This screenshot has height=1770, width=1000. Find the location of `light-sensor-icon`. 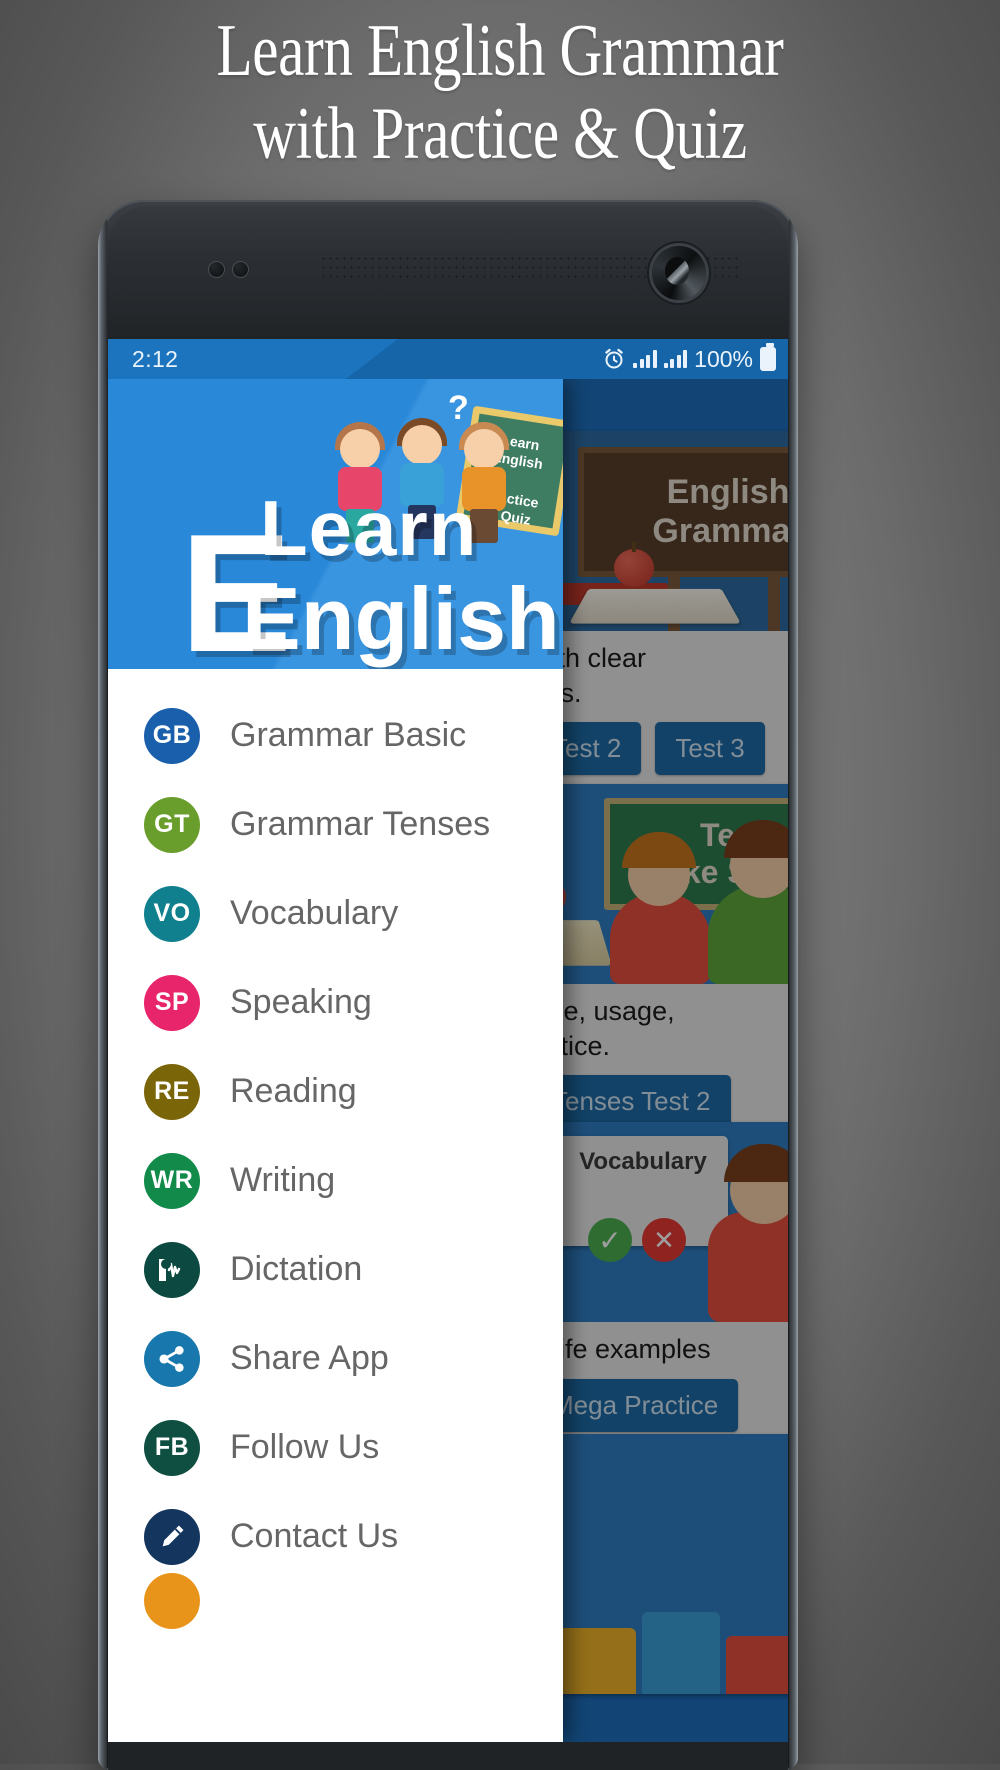

light-sensor-icon is located at coordinates (240, 269).